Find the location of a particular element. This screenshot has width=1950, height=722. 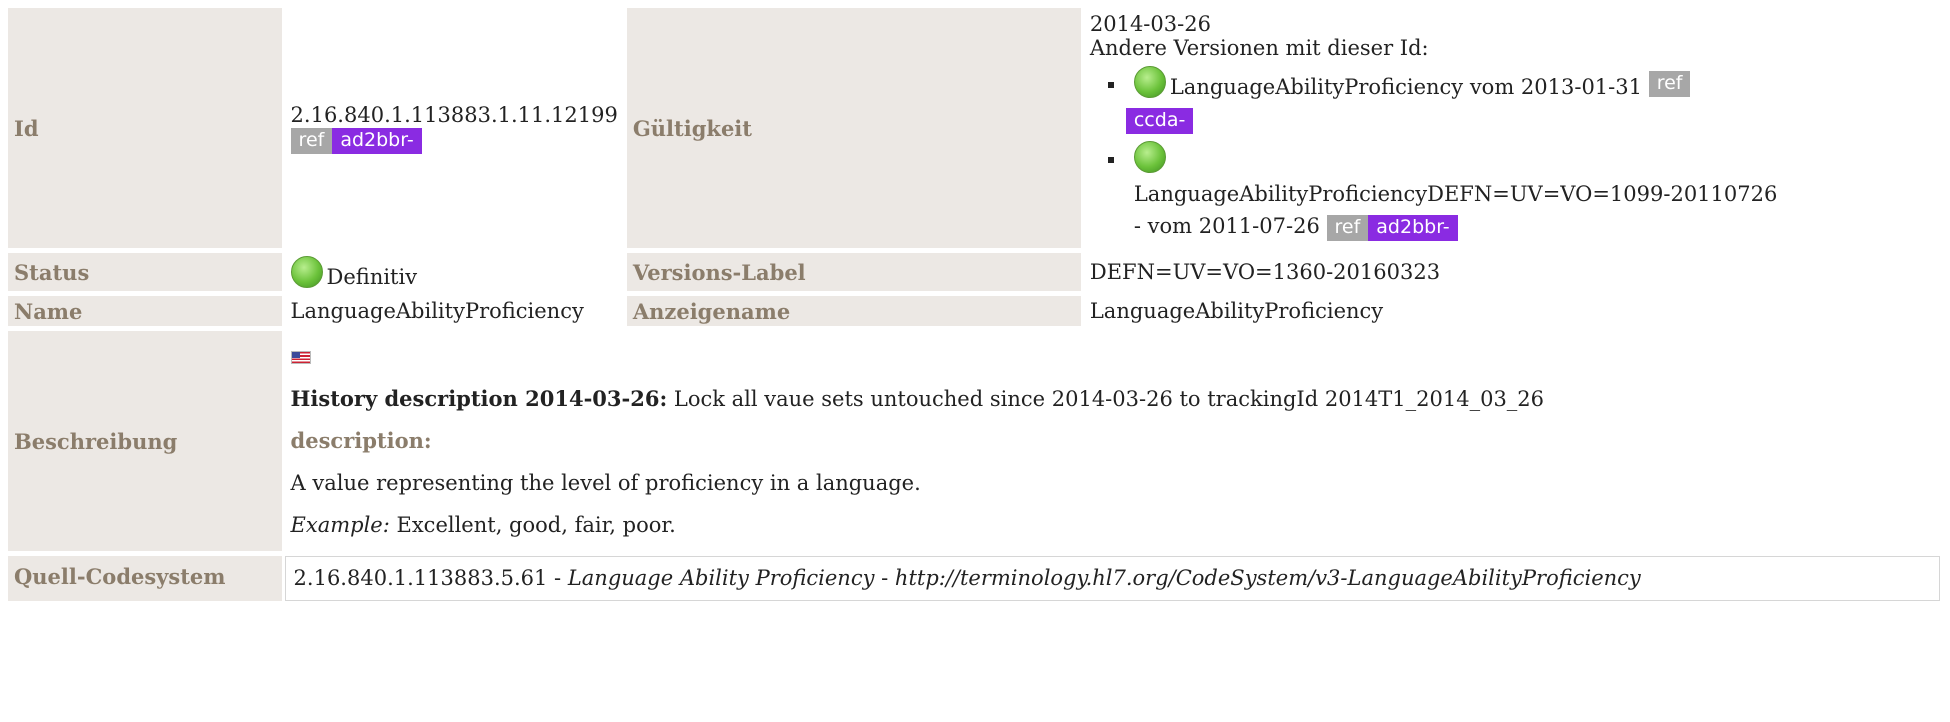

validity-label: Gültigkeit is located at coordinates (853, 128).